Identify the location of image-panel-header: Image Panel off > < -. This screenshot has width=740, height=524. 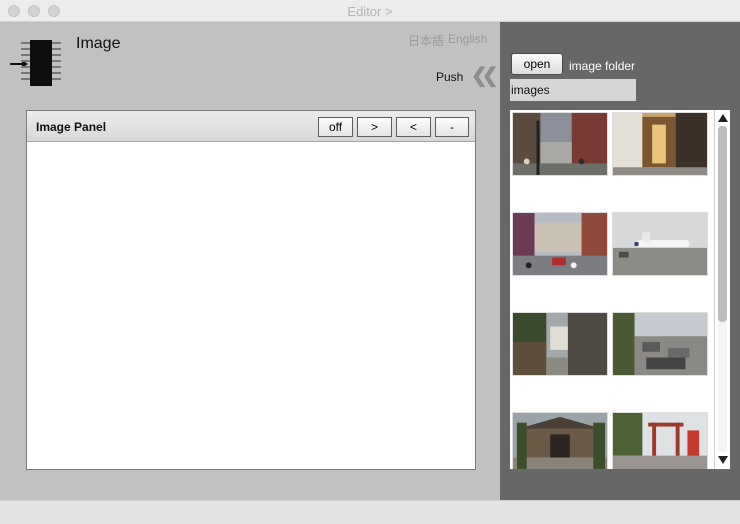
(251, 126).